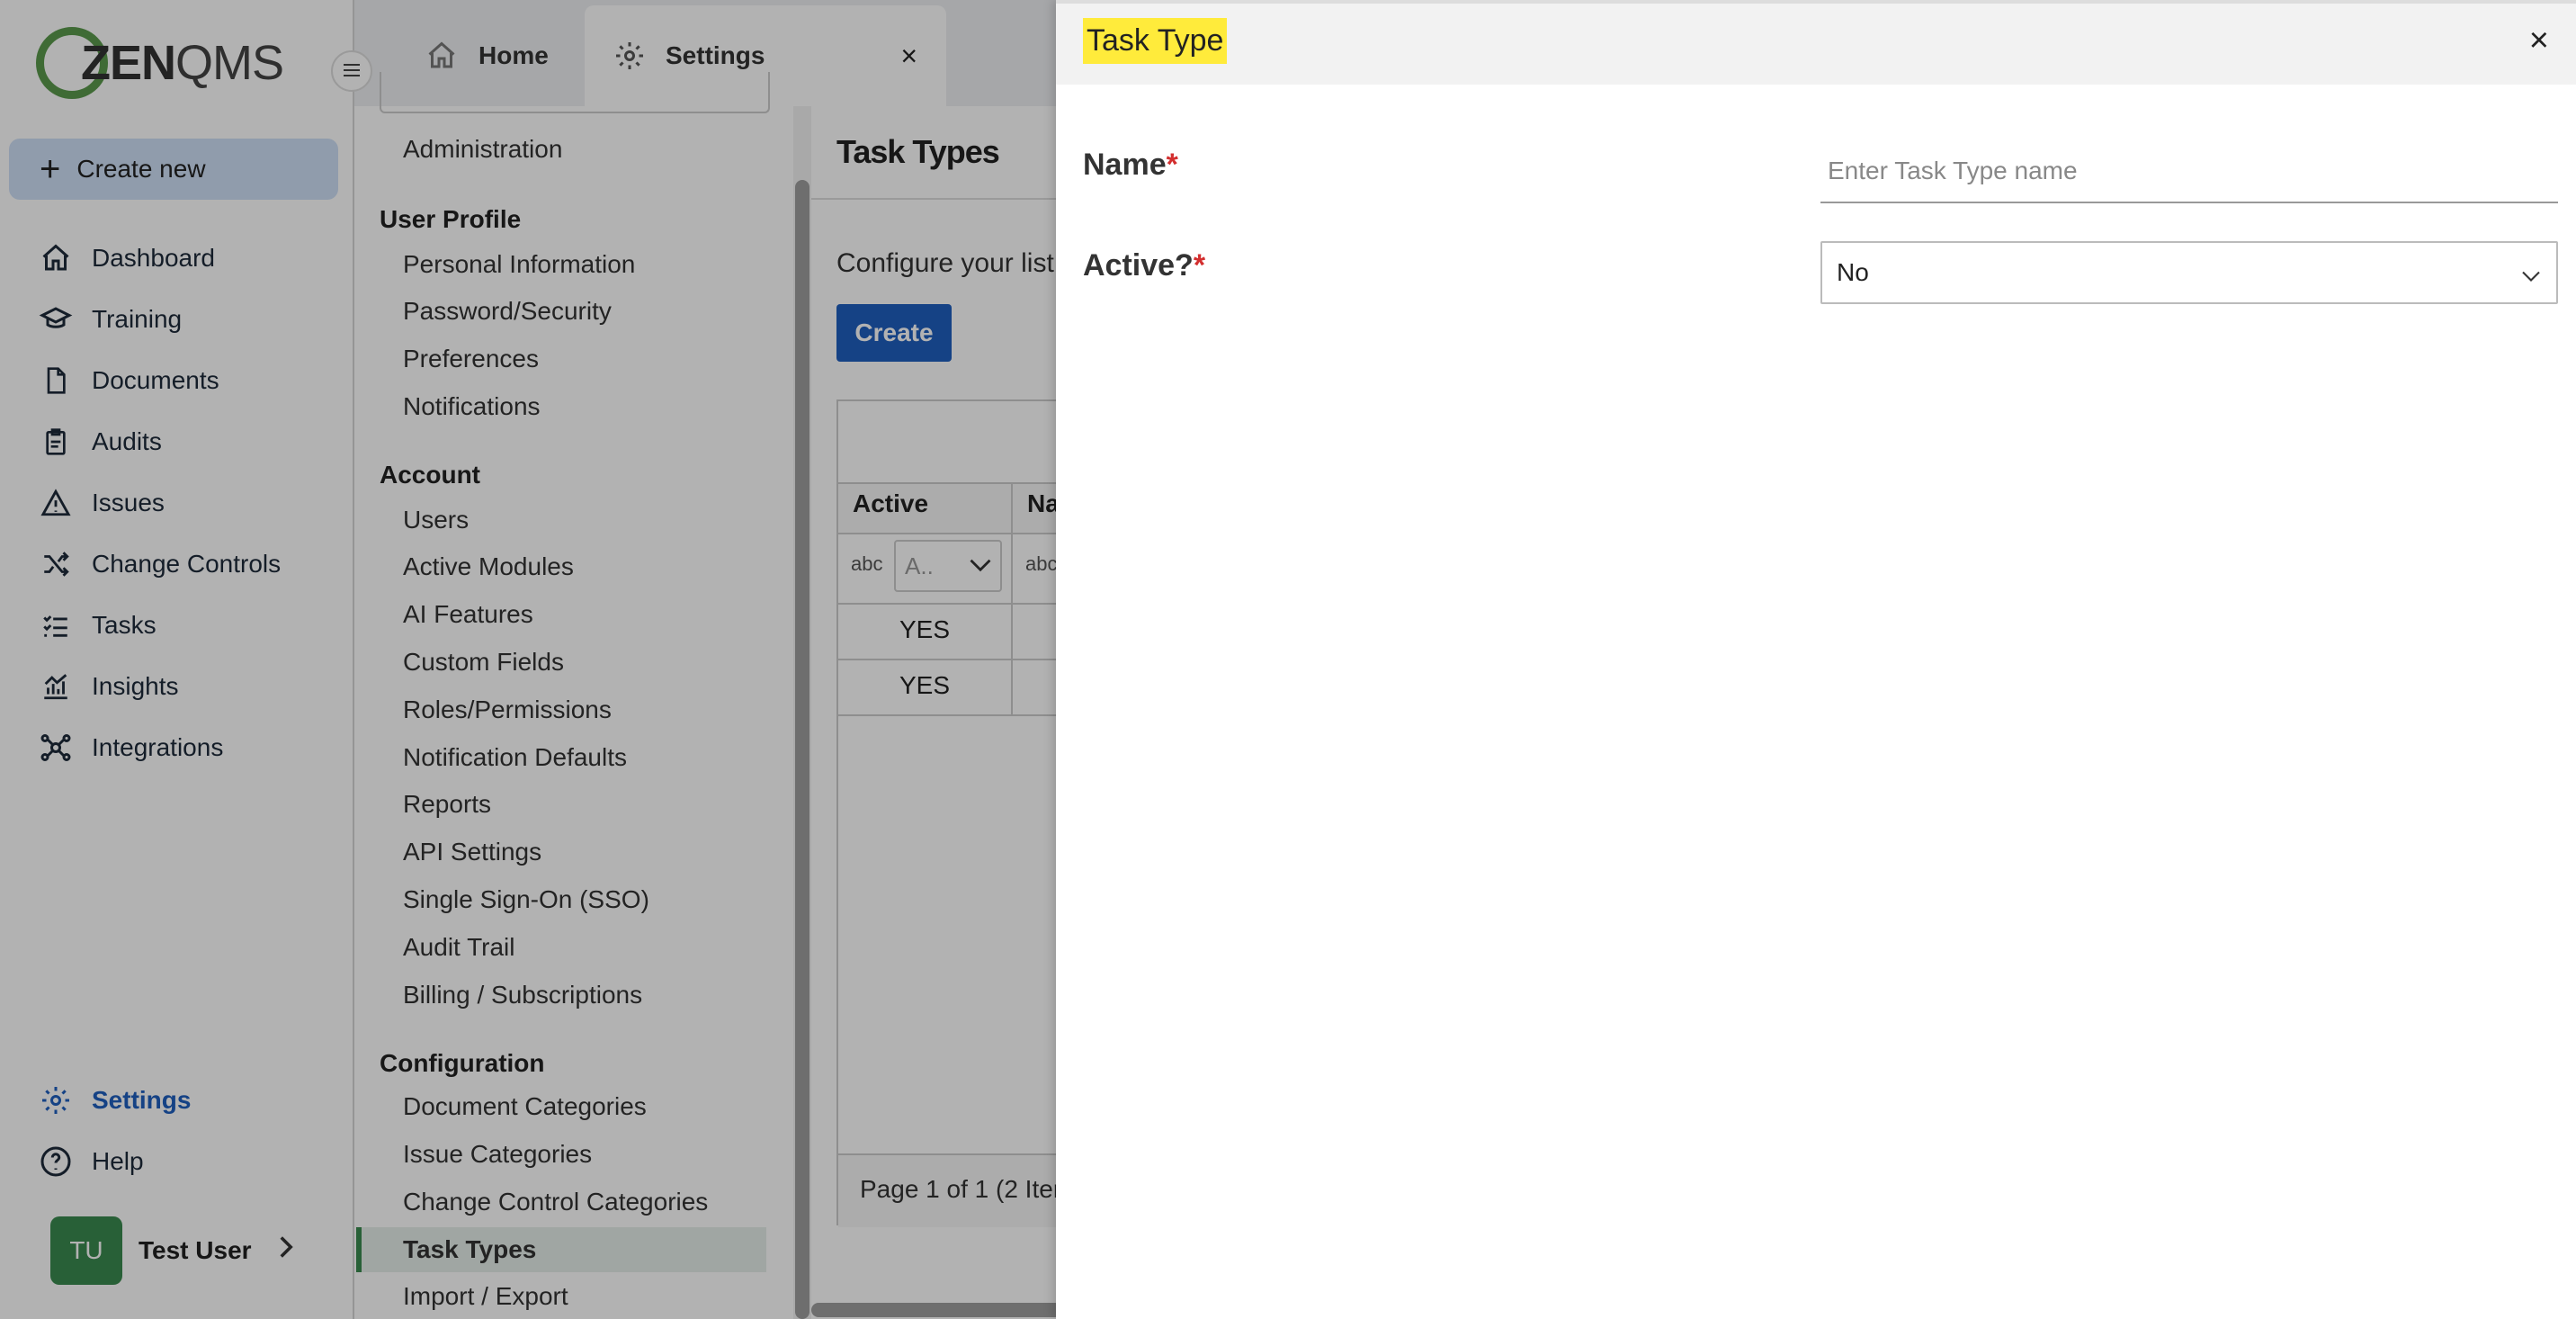 This screenshot has width=2576, height=1319. I want to click on chevron-down-icon, so click(2531, 277).